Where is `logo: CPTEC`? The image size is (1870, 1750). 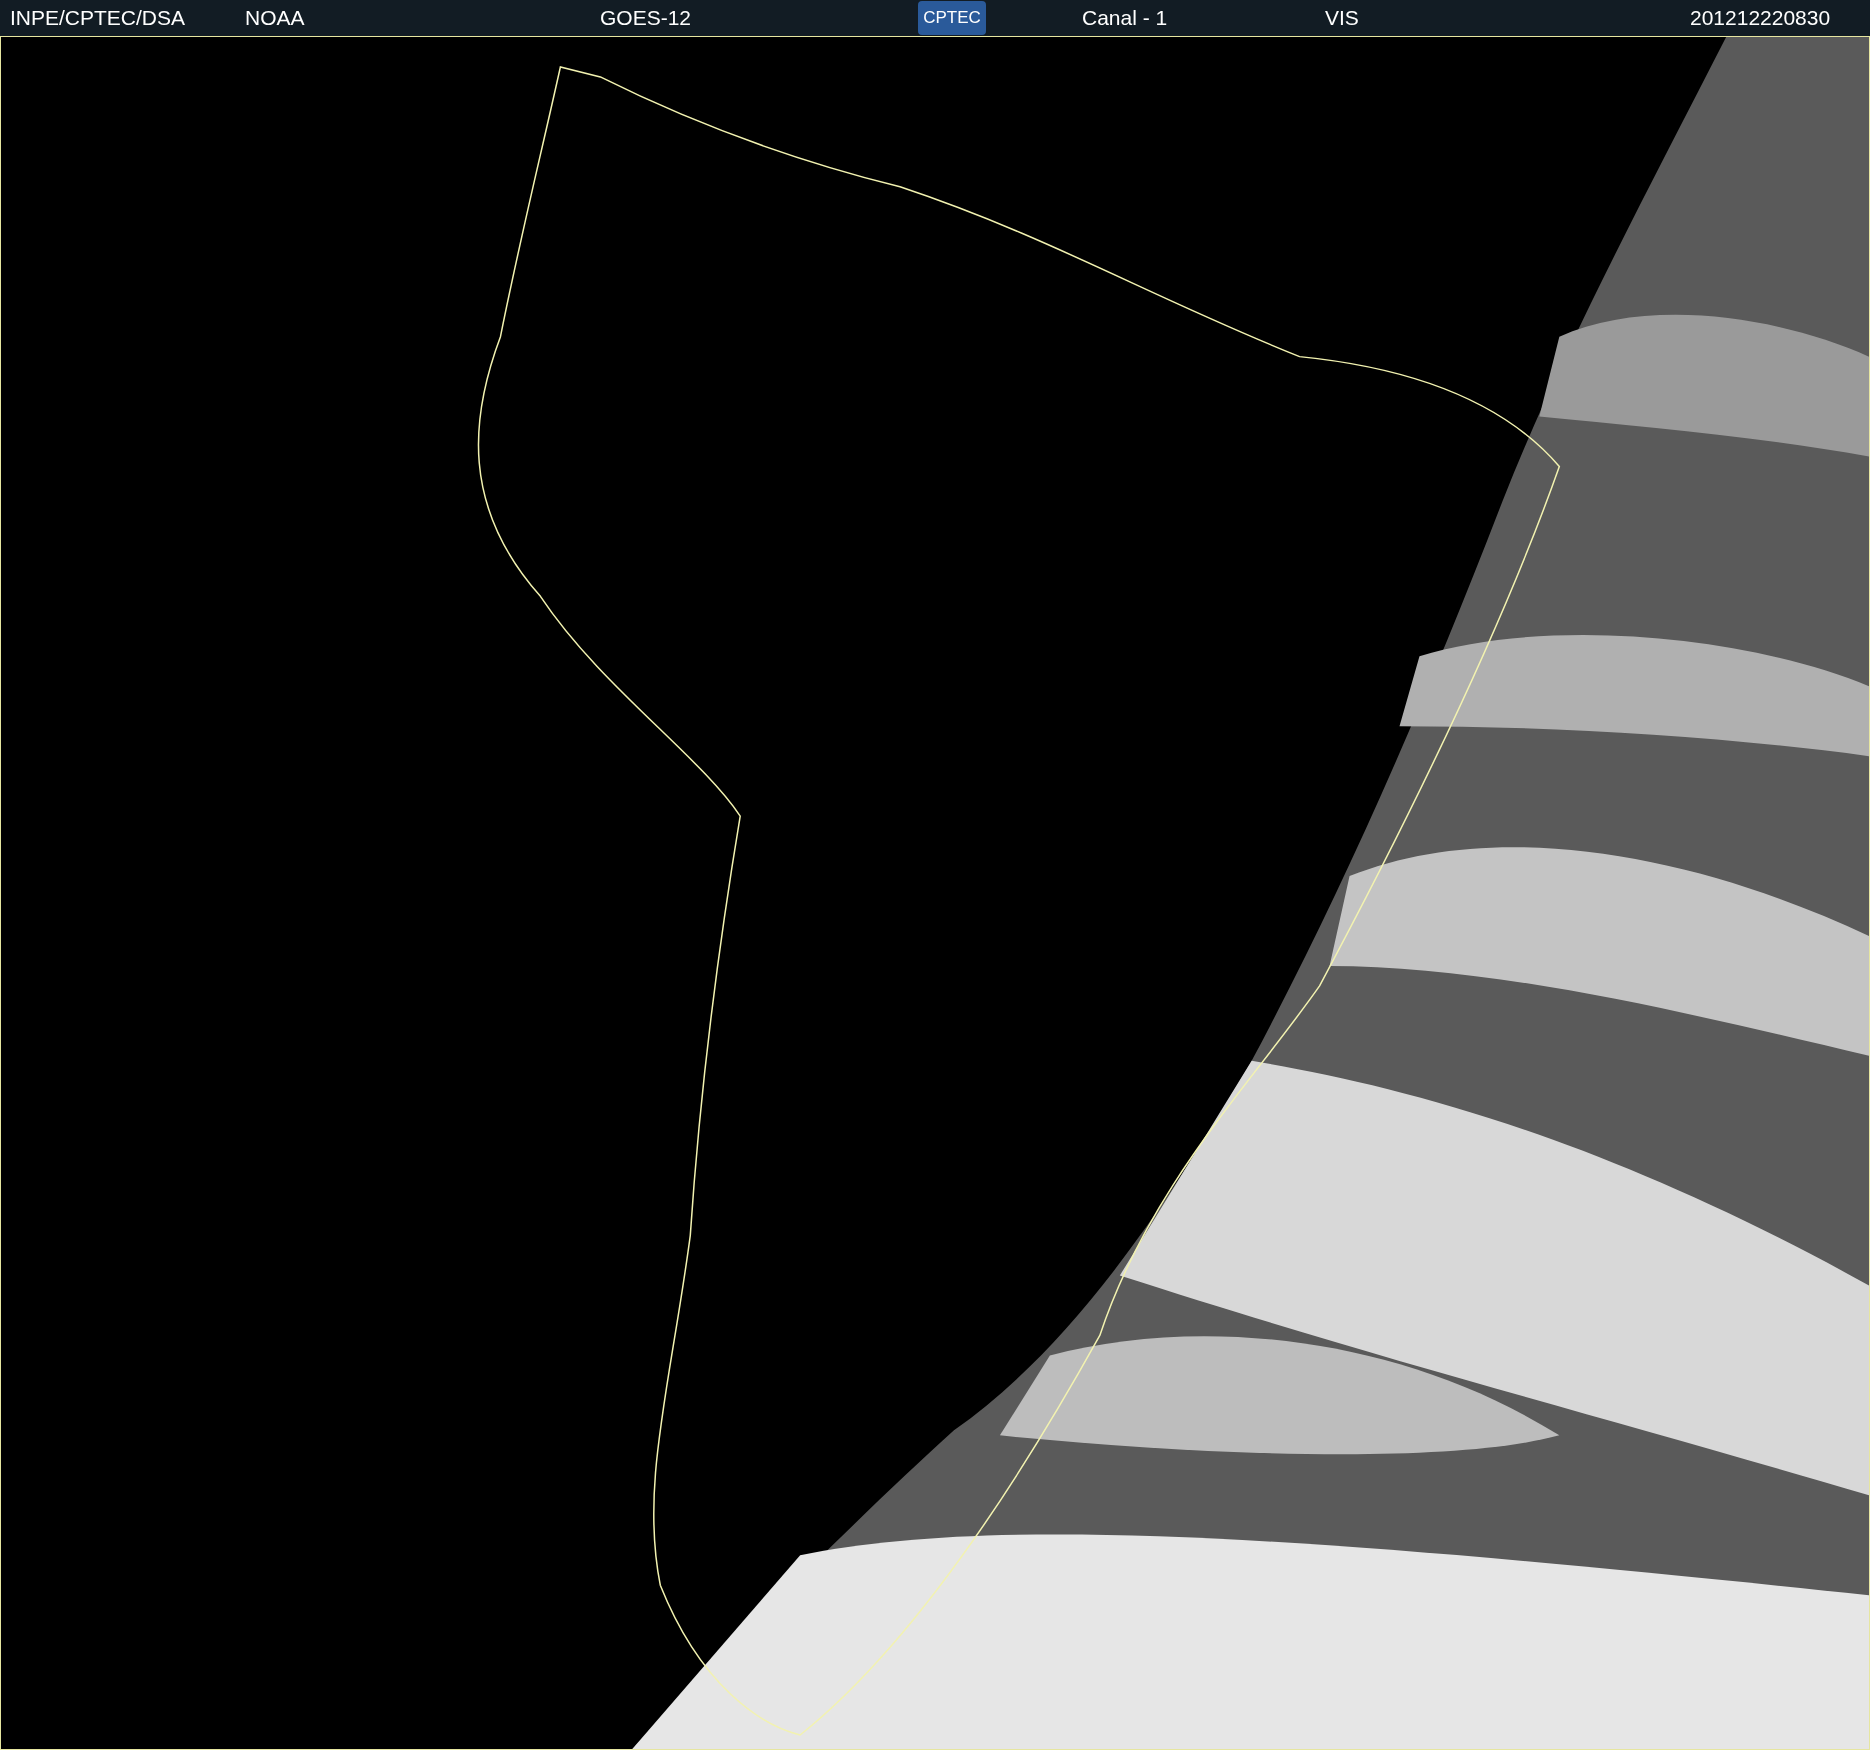 logo: CPTEC is located at coordinates (952, 18).